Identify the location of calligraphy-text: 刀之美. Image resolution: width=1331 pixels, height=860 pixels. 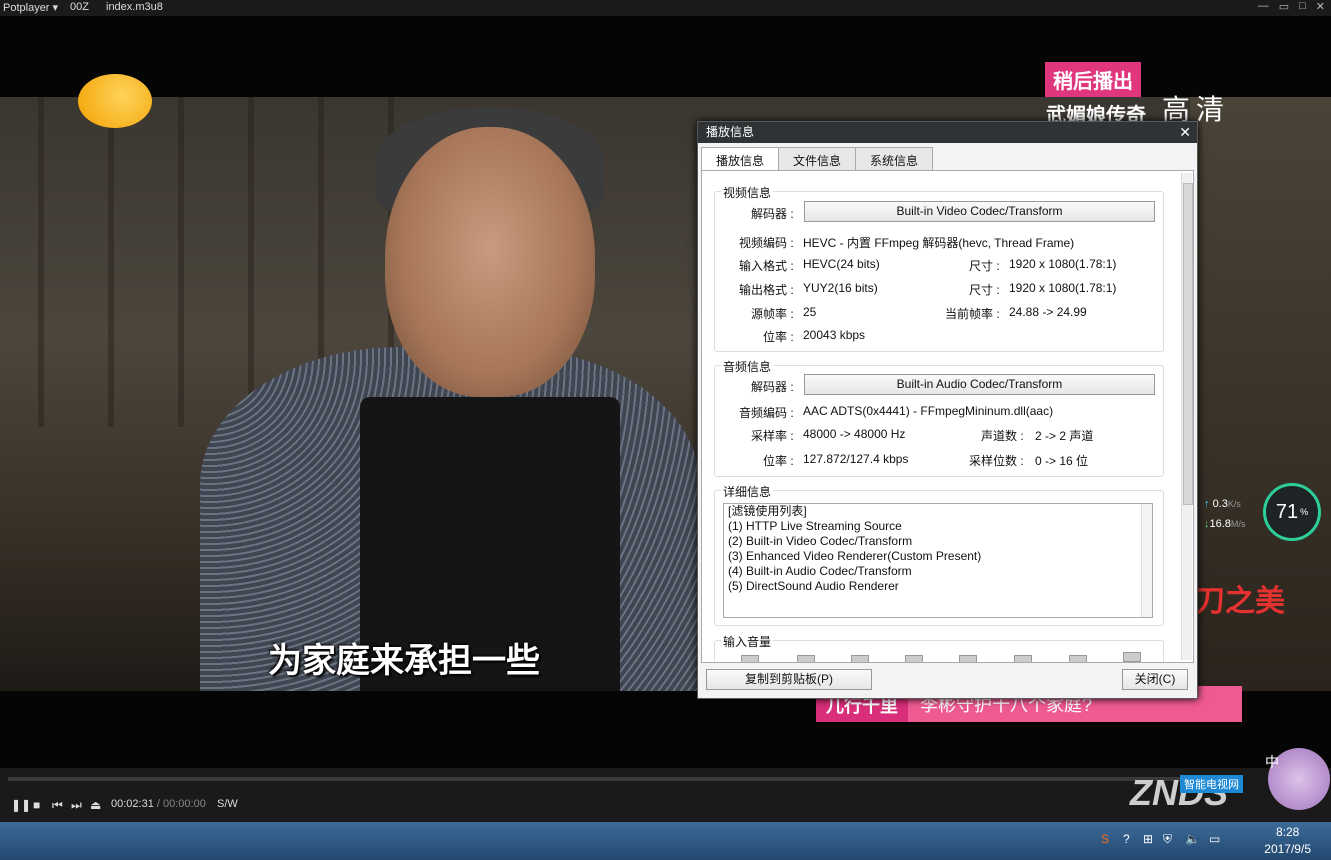
(1240, 601).